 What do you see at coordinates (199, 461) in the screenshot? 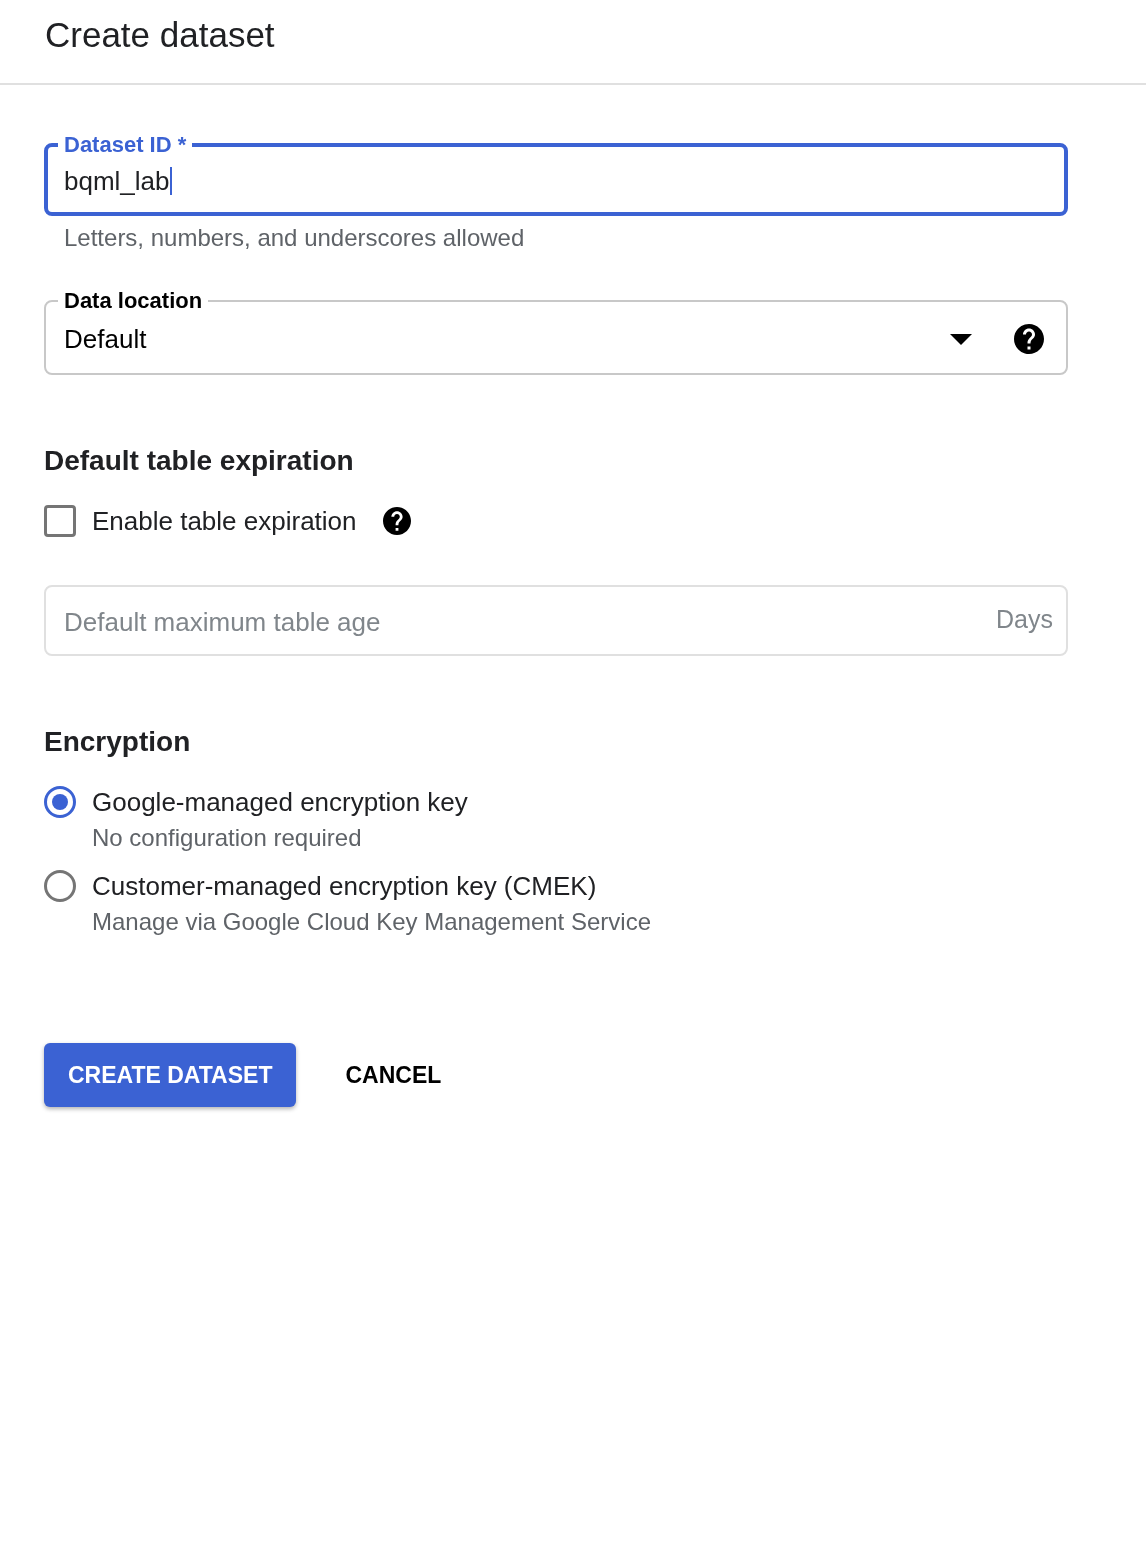
I see `section-heading: Default table expiration` at bounding box center [199, 461].